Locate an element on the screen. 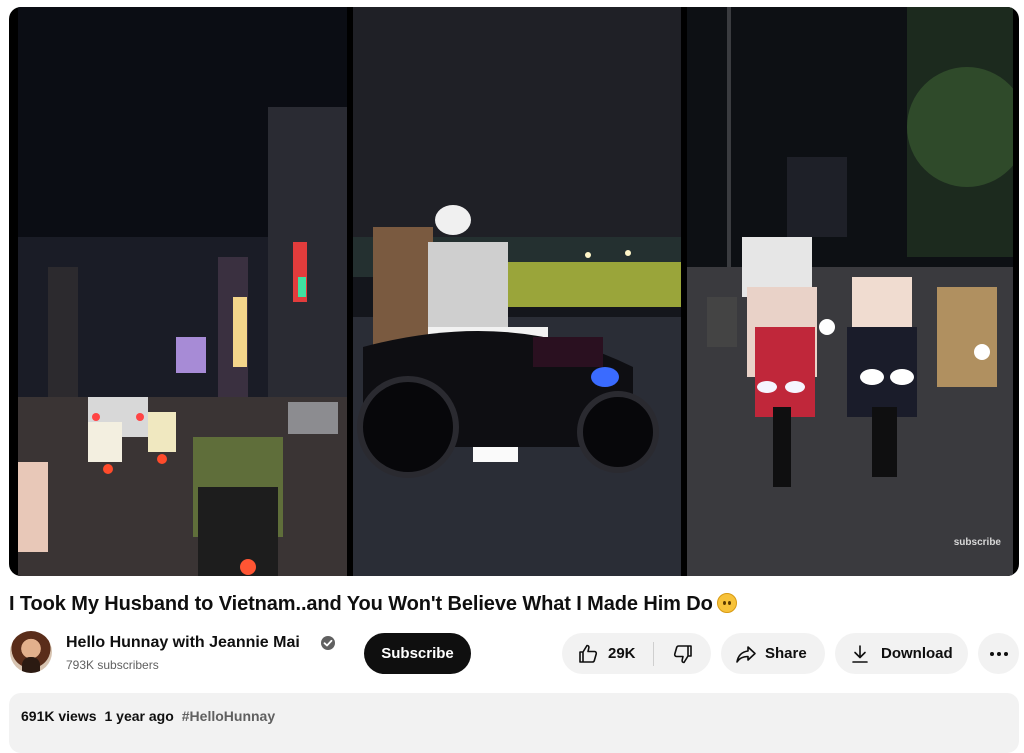 The image size is (1024, 753). upload-date: 1 year ago is located at coordinates (139, 716).